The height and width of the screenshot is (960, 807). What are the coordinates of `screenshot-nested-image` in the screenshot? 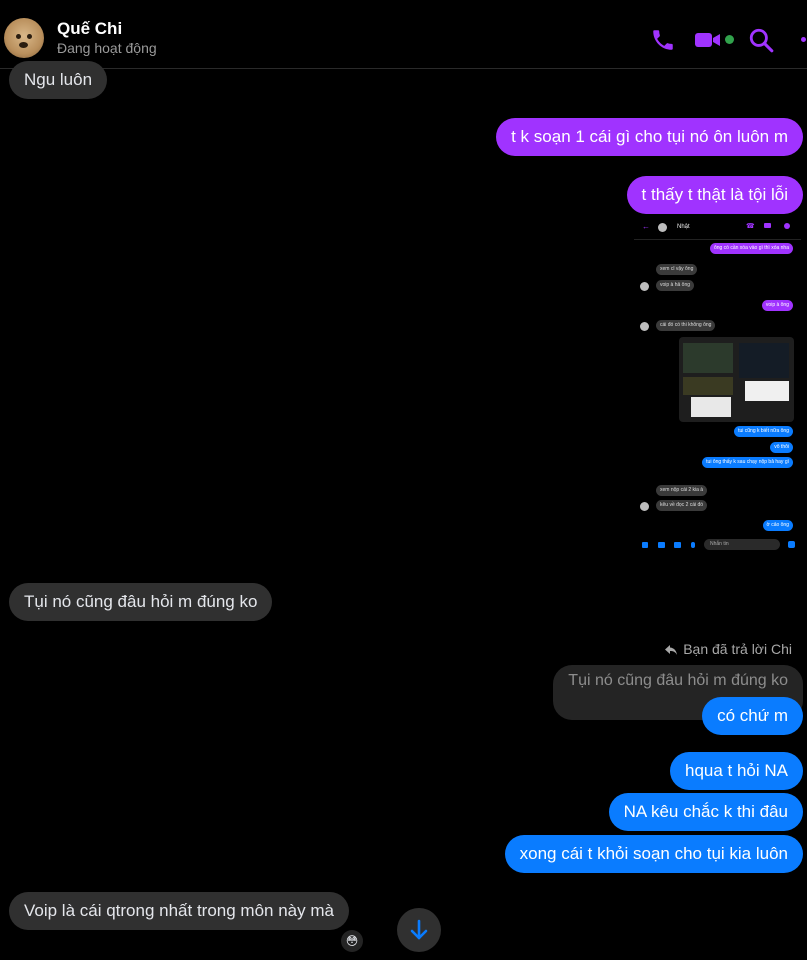 It's located at (736, 379).